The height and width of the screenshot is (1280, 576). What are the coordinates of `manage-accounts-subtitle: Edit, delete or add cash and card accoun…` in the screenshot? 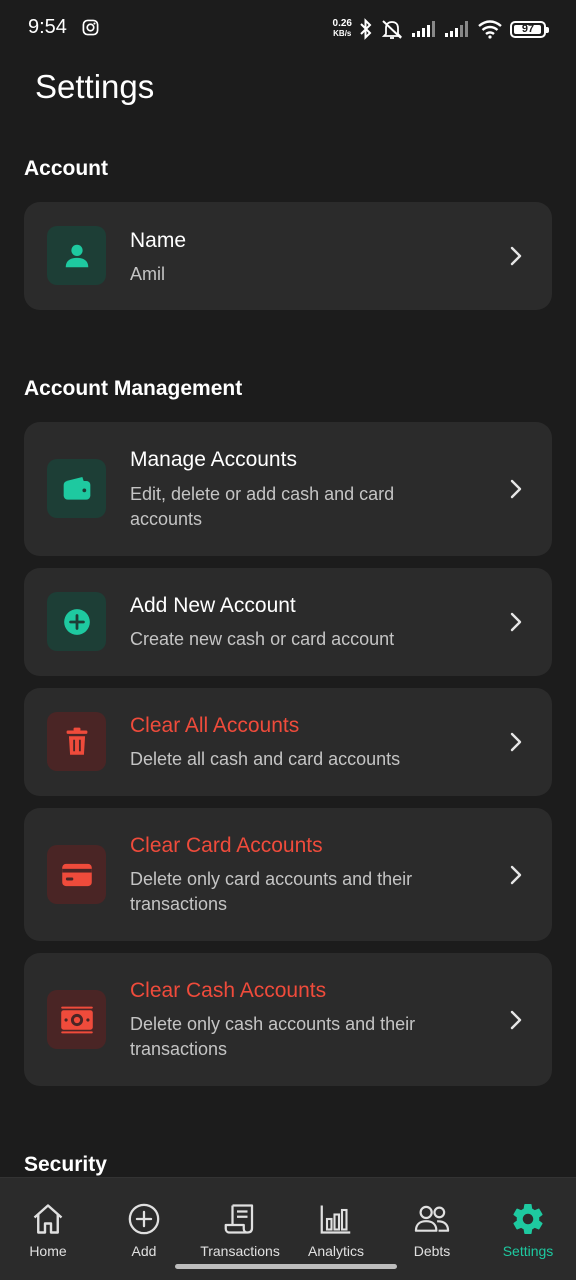 It's located at (262, 506).